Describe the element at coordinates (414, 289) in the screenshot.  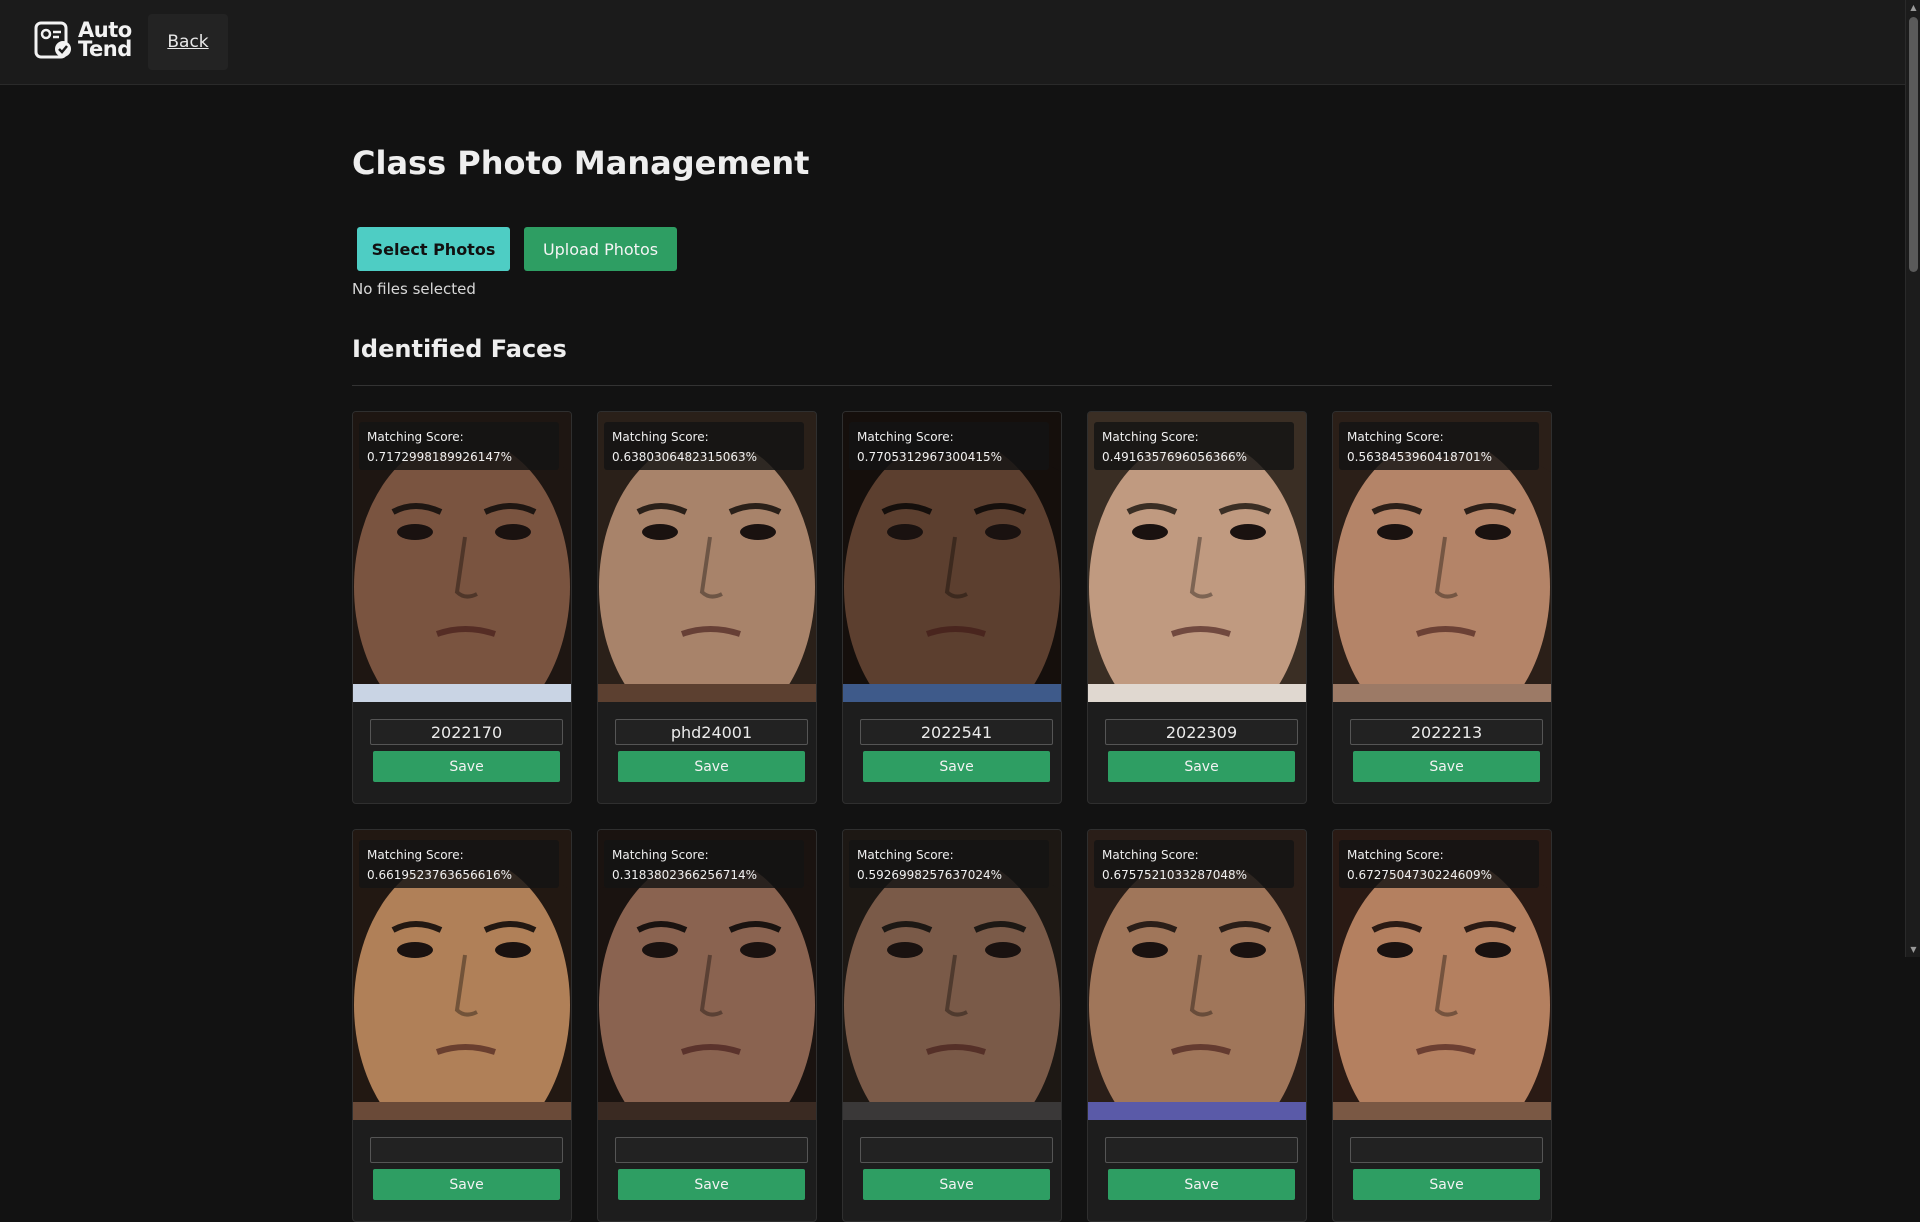
I see `file-selection-status: No files selected` at that location.